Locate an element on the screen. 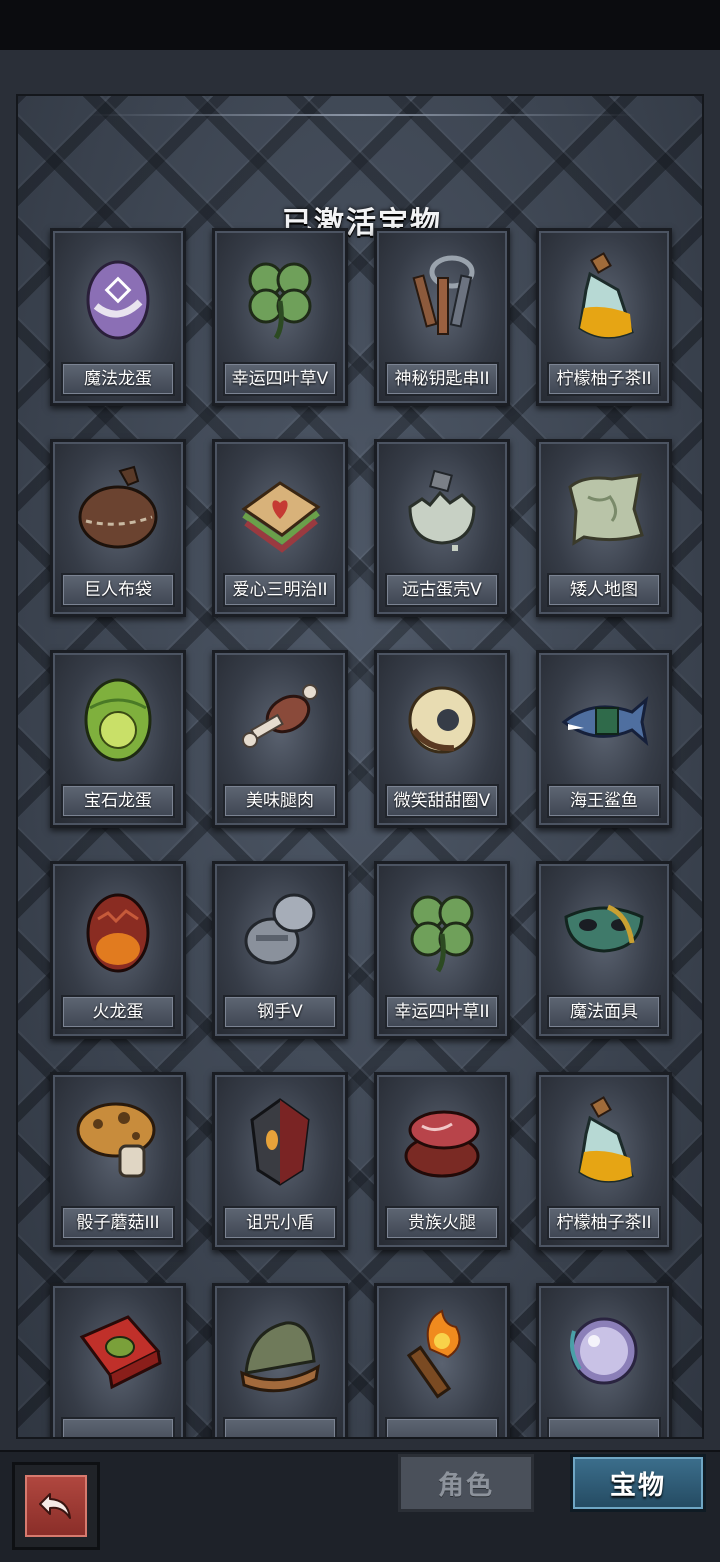 This screenshot has height=1562, width=720. treasure-label: 魔法龙蛋 is located at coordinates (118, 379).